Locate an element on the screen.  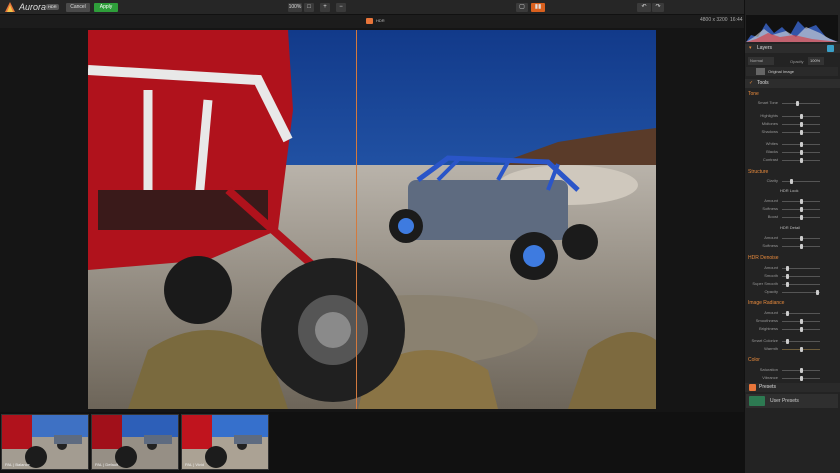
opacity-label: Opacity is located at coordinates (797, 61).